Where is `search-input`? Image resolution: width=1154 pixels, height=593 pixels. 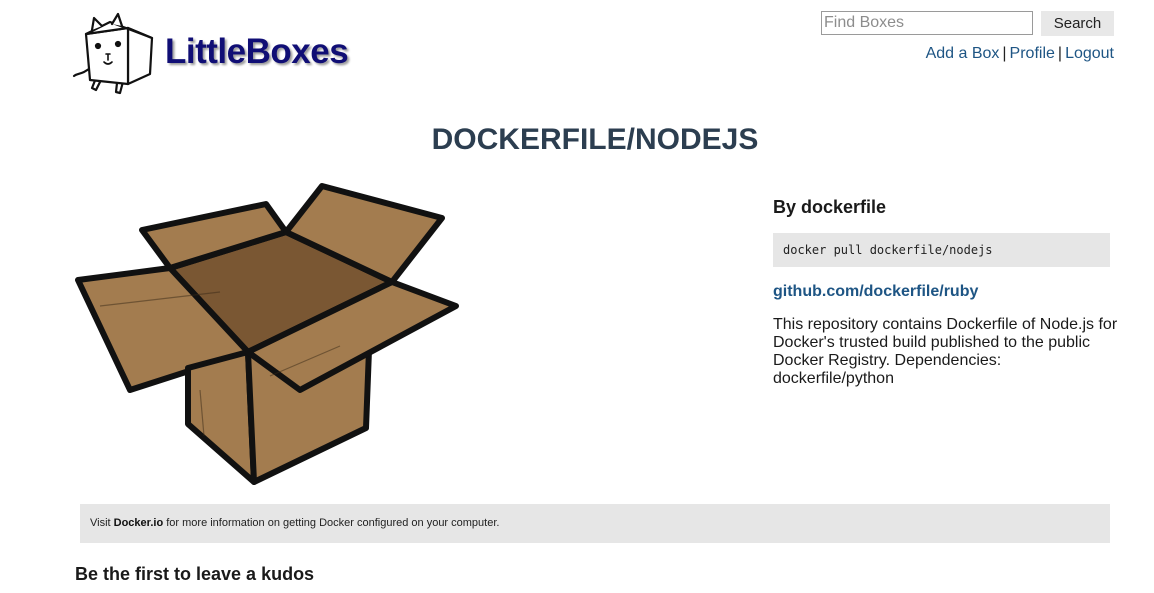
search-input is located at coordinates (927, 23).